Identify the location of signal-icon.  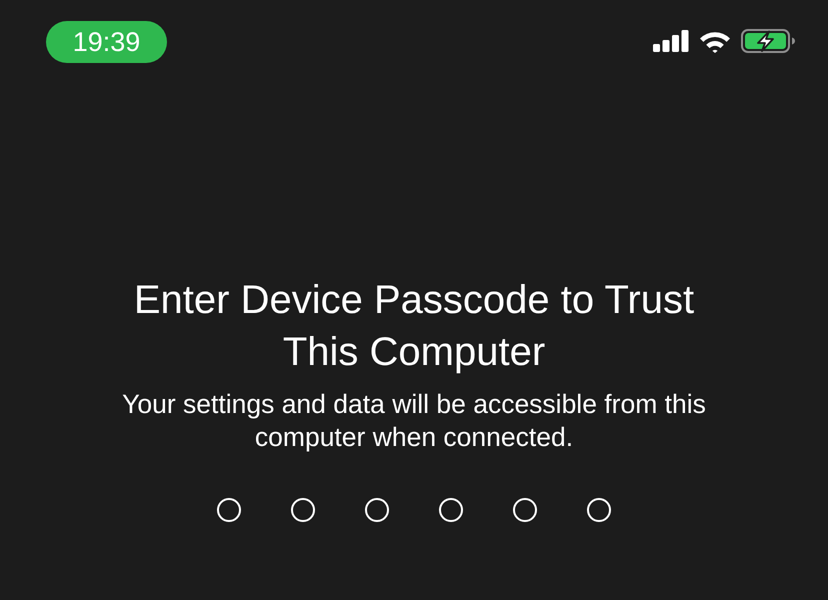
(671, 41).